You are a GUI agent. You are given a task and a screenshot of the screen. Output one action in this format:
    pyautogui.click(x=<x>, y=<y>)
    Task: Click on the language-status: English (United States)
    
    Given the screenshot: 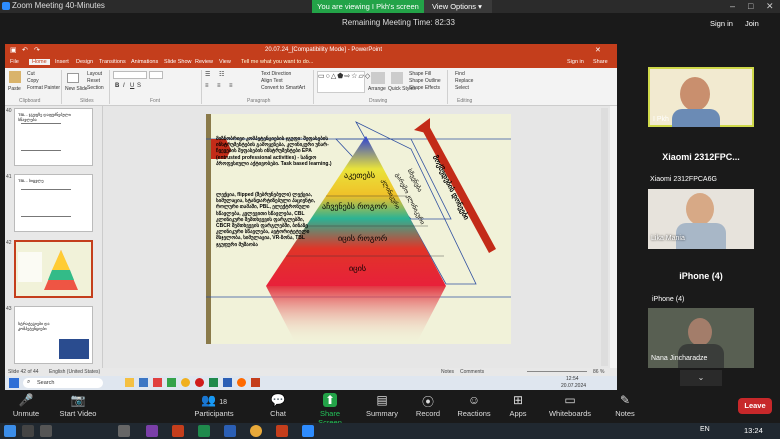 What is the action you would take?
    pyautogui.click(x=74, y=372)
    